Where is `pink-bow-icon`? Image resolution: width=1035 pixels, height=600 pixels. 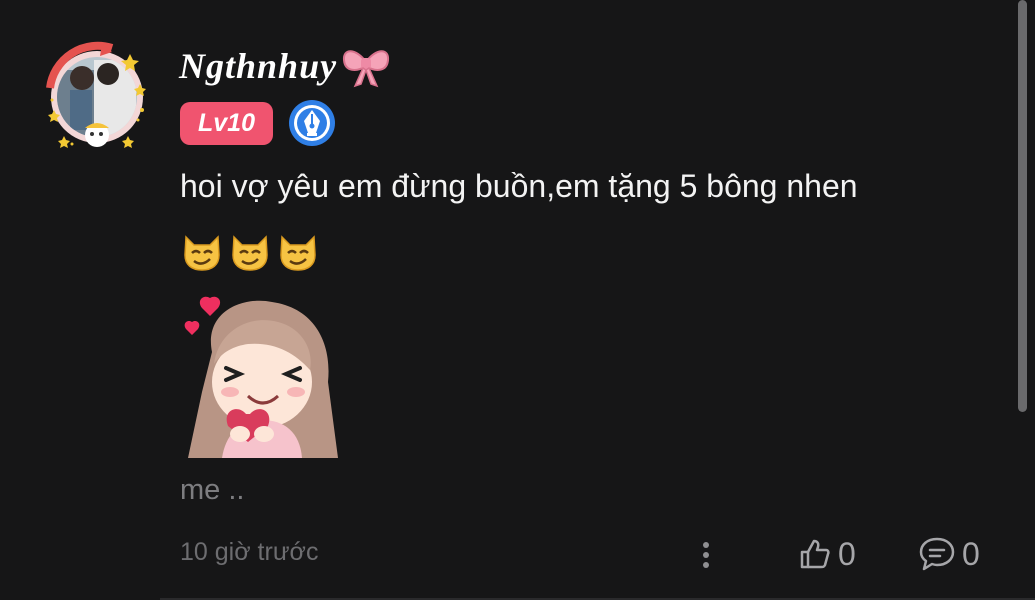 pink-bow-icon is located at coordinates (366, 69).